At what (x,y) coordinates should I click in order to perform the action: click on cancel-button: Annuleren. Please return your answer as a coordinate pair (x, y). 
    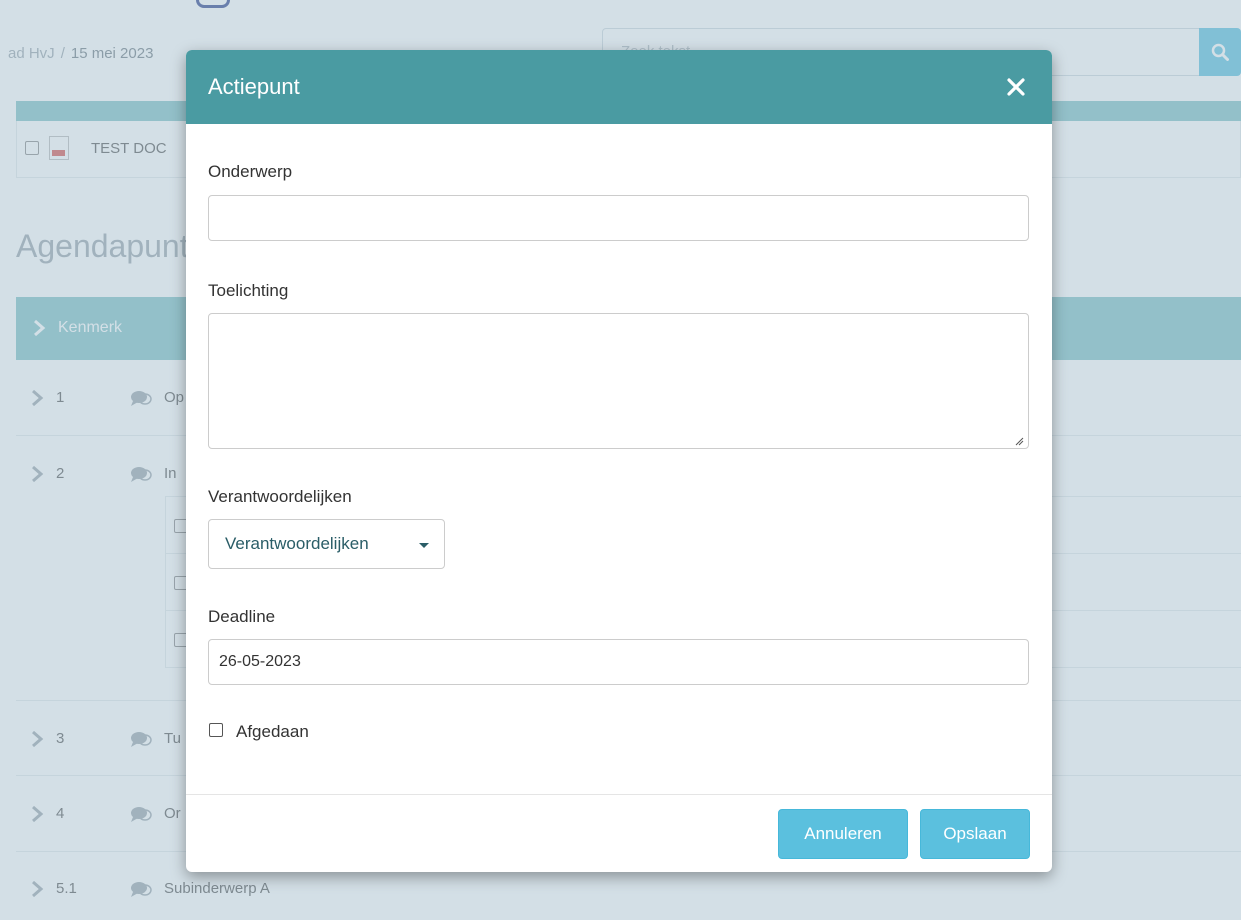
    Looking at the image, I should click on (843, 834).